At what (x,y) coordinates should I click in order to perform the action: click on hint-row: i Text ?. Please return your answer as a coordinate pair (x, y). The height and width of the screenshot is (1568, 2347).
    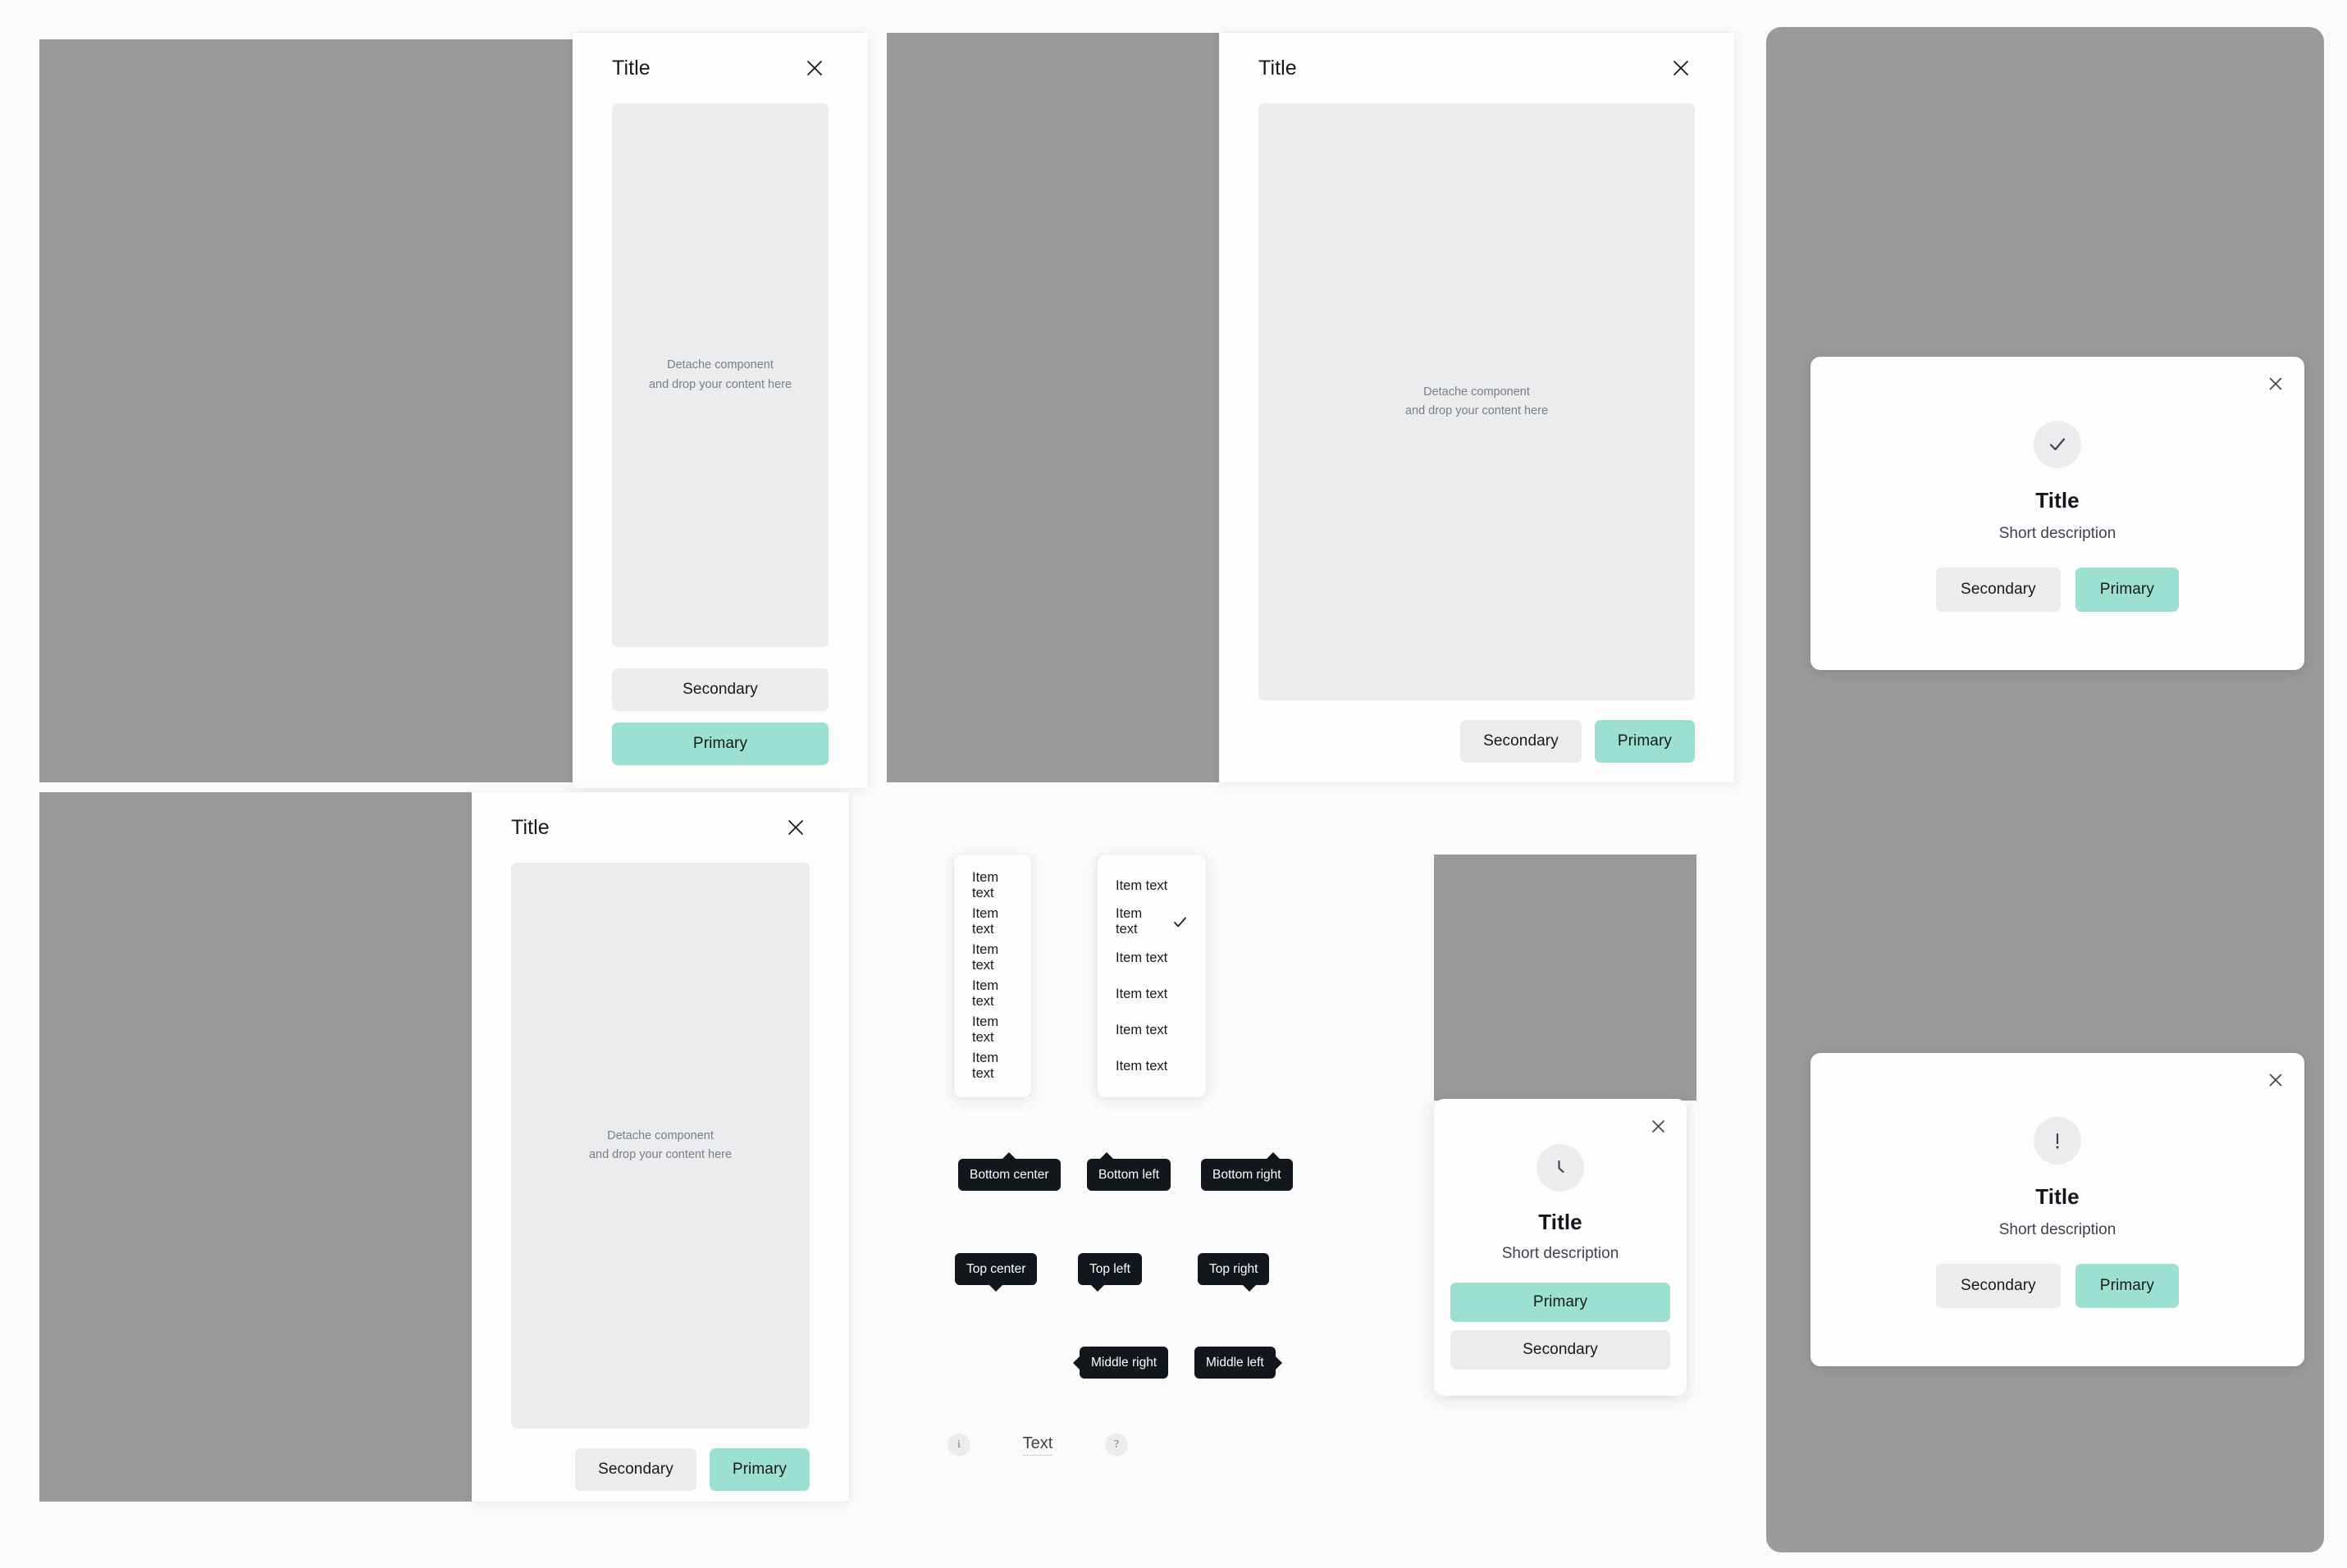
    Looking at the image, I should click on (1037, 1445).